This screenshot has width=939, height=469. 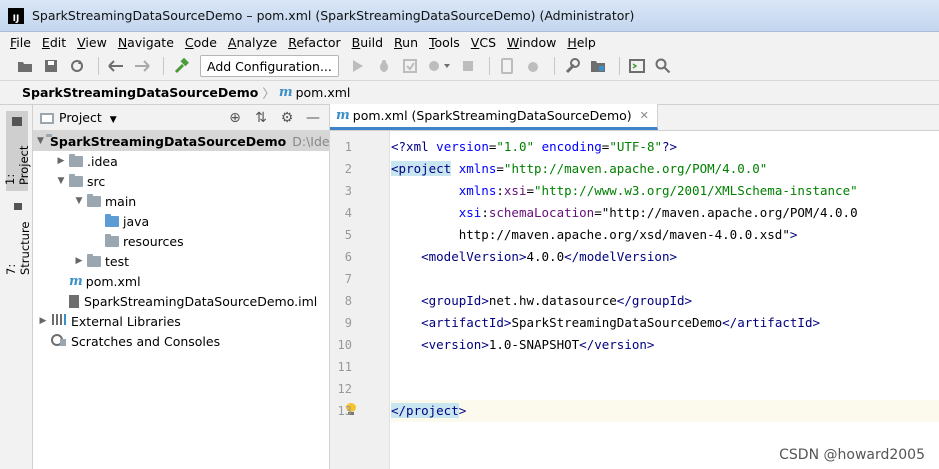 I want to click on menu-refactor: Refactor, so click(x=314, y=42).